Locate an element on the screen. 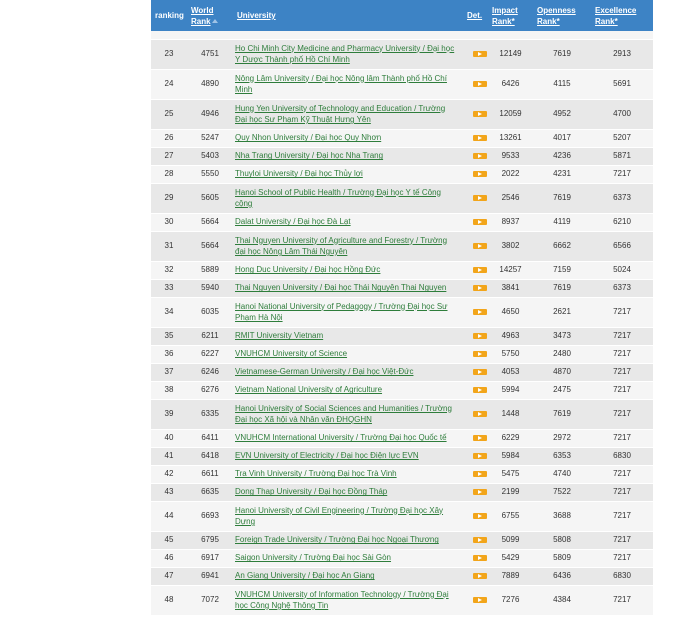 This screenshot has height=618, width=676. cell-ranking: 24 is located at coordinates (169, 84).